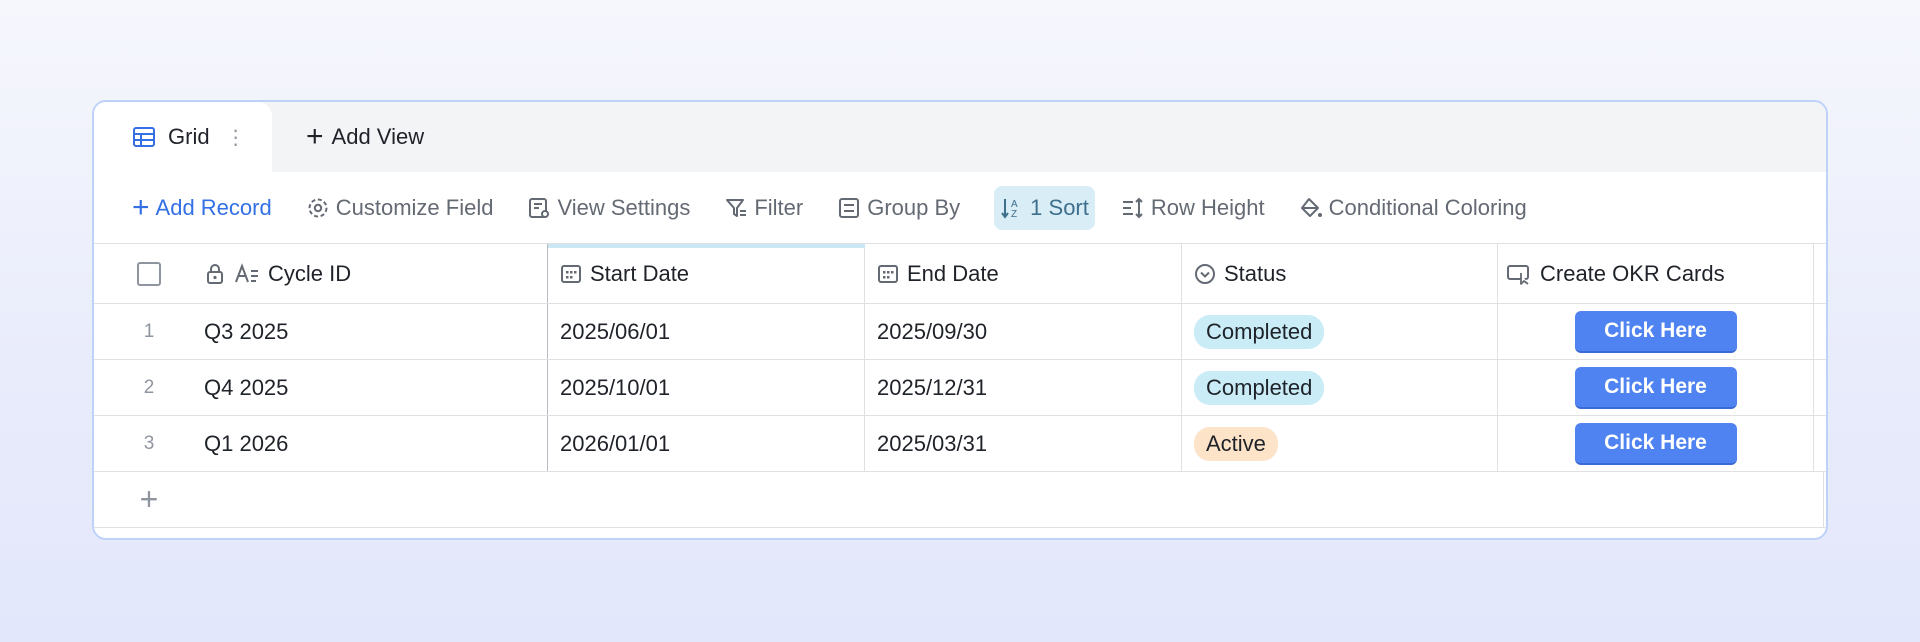 This screenshot has height=642, width=1920. Describe the element at coordinates (246, 272) in the screenshot. I see `text-field-icon` at that location.